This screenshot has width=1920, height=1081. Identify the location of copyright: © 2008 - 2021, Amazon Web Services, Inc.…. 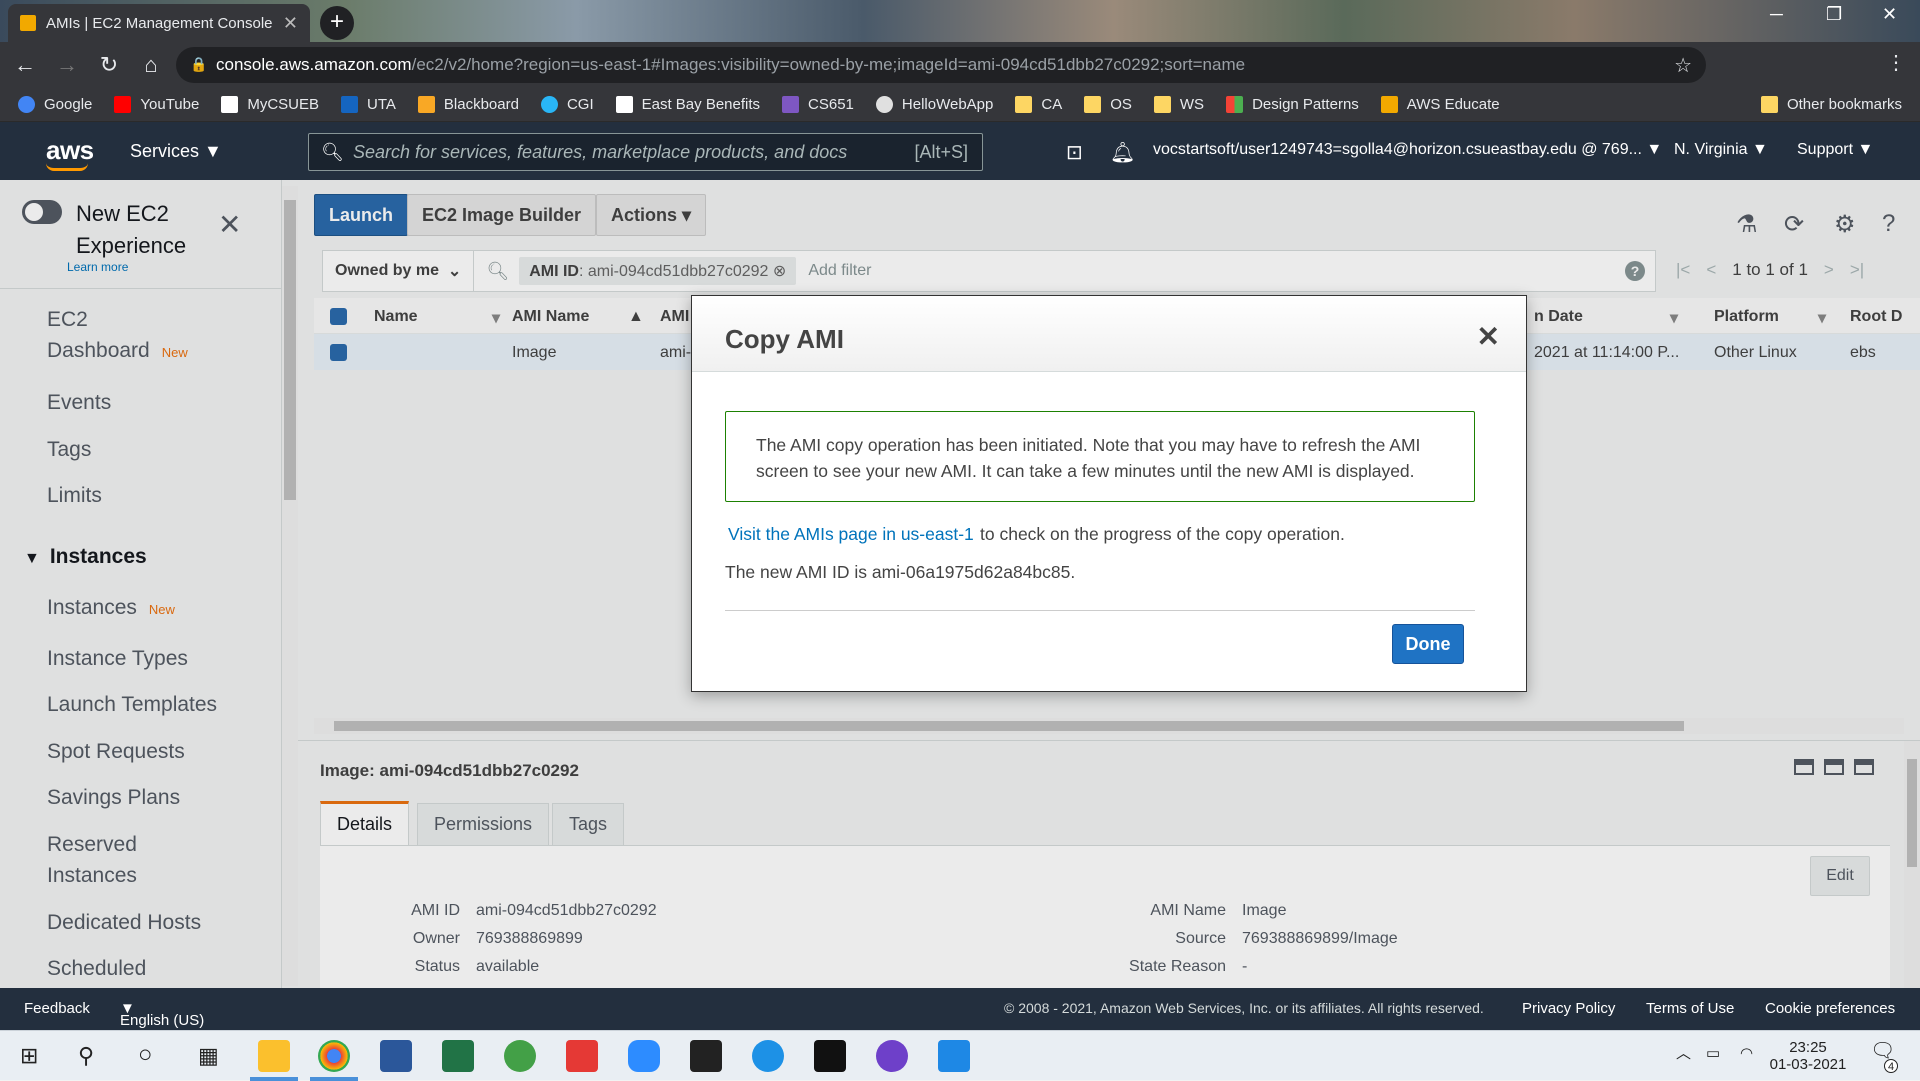
(1244, 1008).